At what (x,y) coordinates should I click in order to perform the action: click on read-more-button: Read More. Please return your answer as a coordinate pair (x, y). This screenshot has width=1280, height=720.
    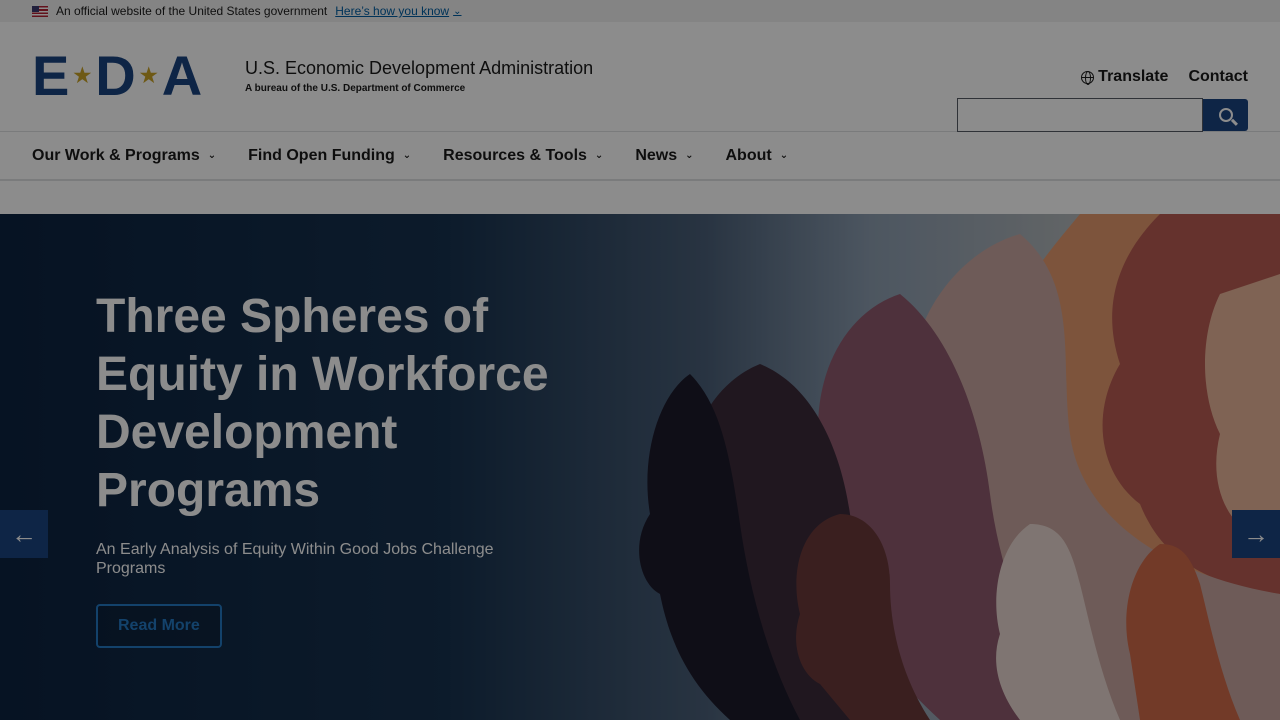
    Looking at the image, I should click on (159, 626).